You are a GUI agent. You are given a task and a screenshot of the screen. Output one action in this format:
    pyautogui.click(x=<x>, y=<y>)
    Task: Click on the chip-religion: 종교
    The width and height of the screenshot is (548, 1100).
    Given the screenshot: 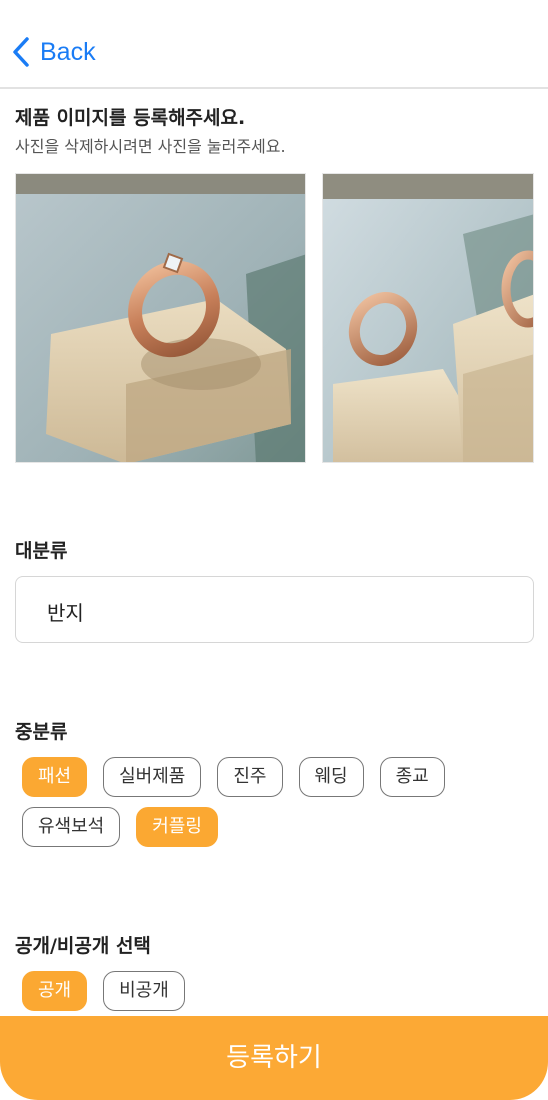 What is the action you would take?
    pyautogui.click(x=412, y=777)
    